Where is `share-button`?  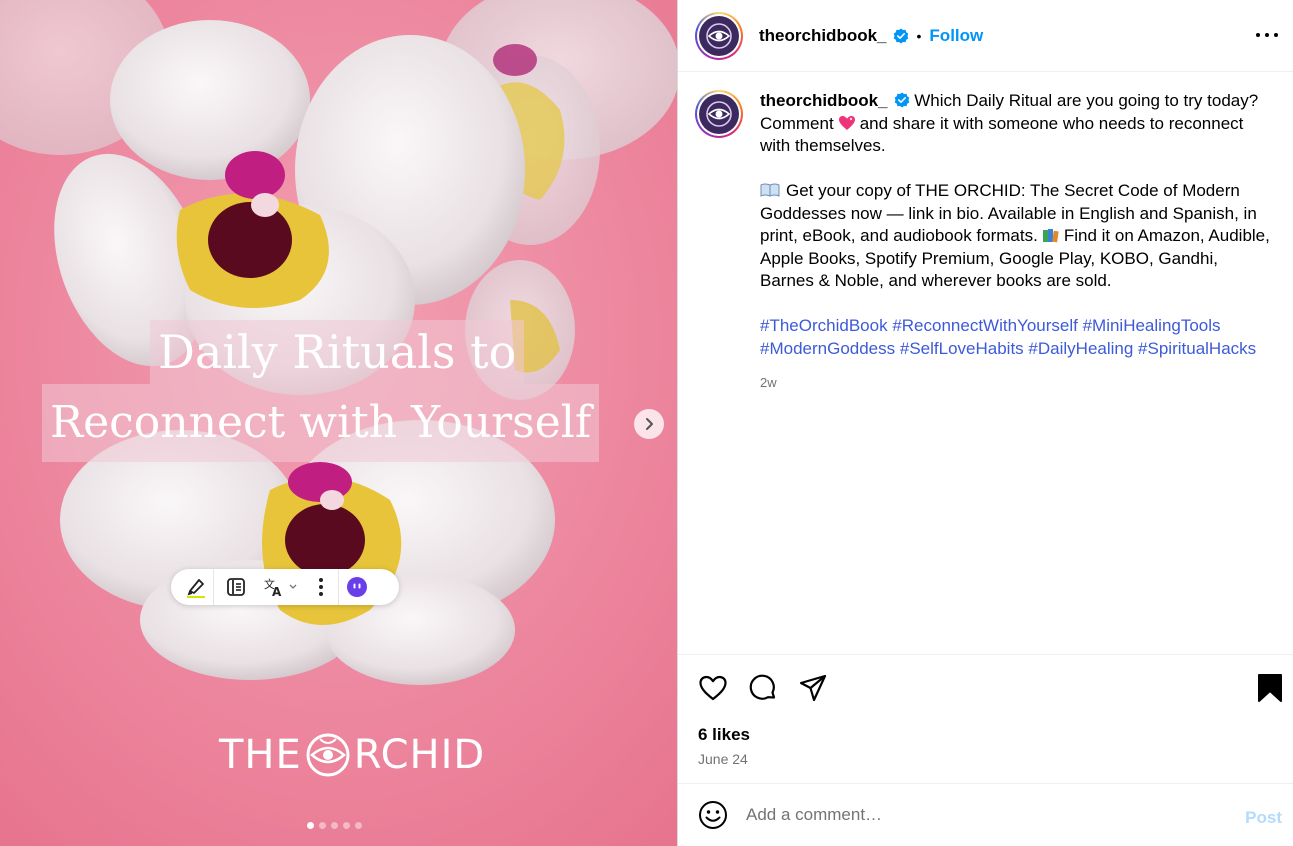
share-button is located at coordinates (813, 688).